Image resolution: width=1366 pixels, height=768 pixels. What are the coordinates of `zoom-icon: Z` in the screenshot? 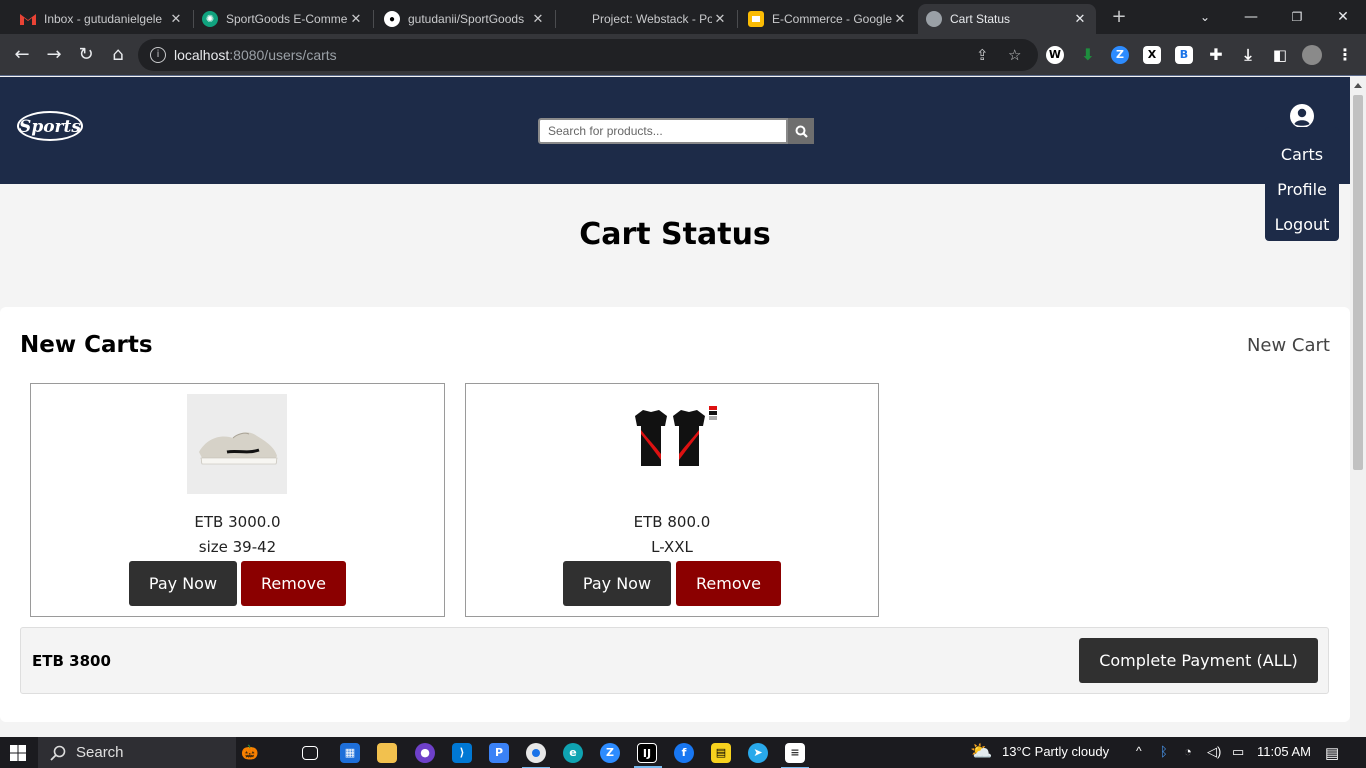 It's located at (610, 753).